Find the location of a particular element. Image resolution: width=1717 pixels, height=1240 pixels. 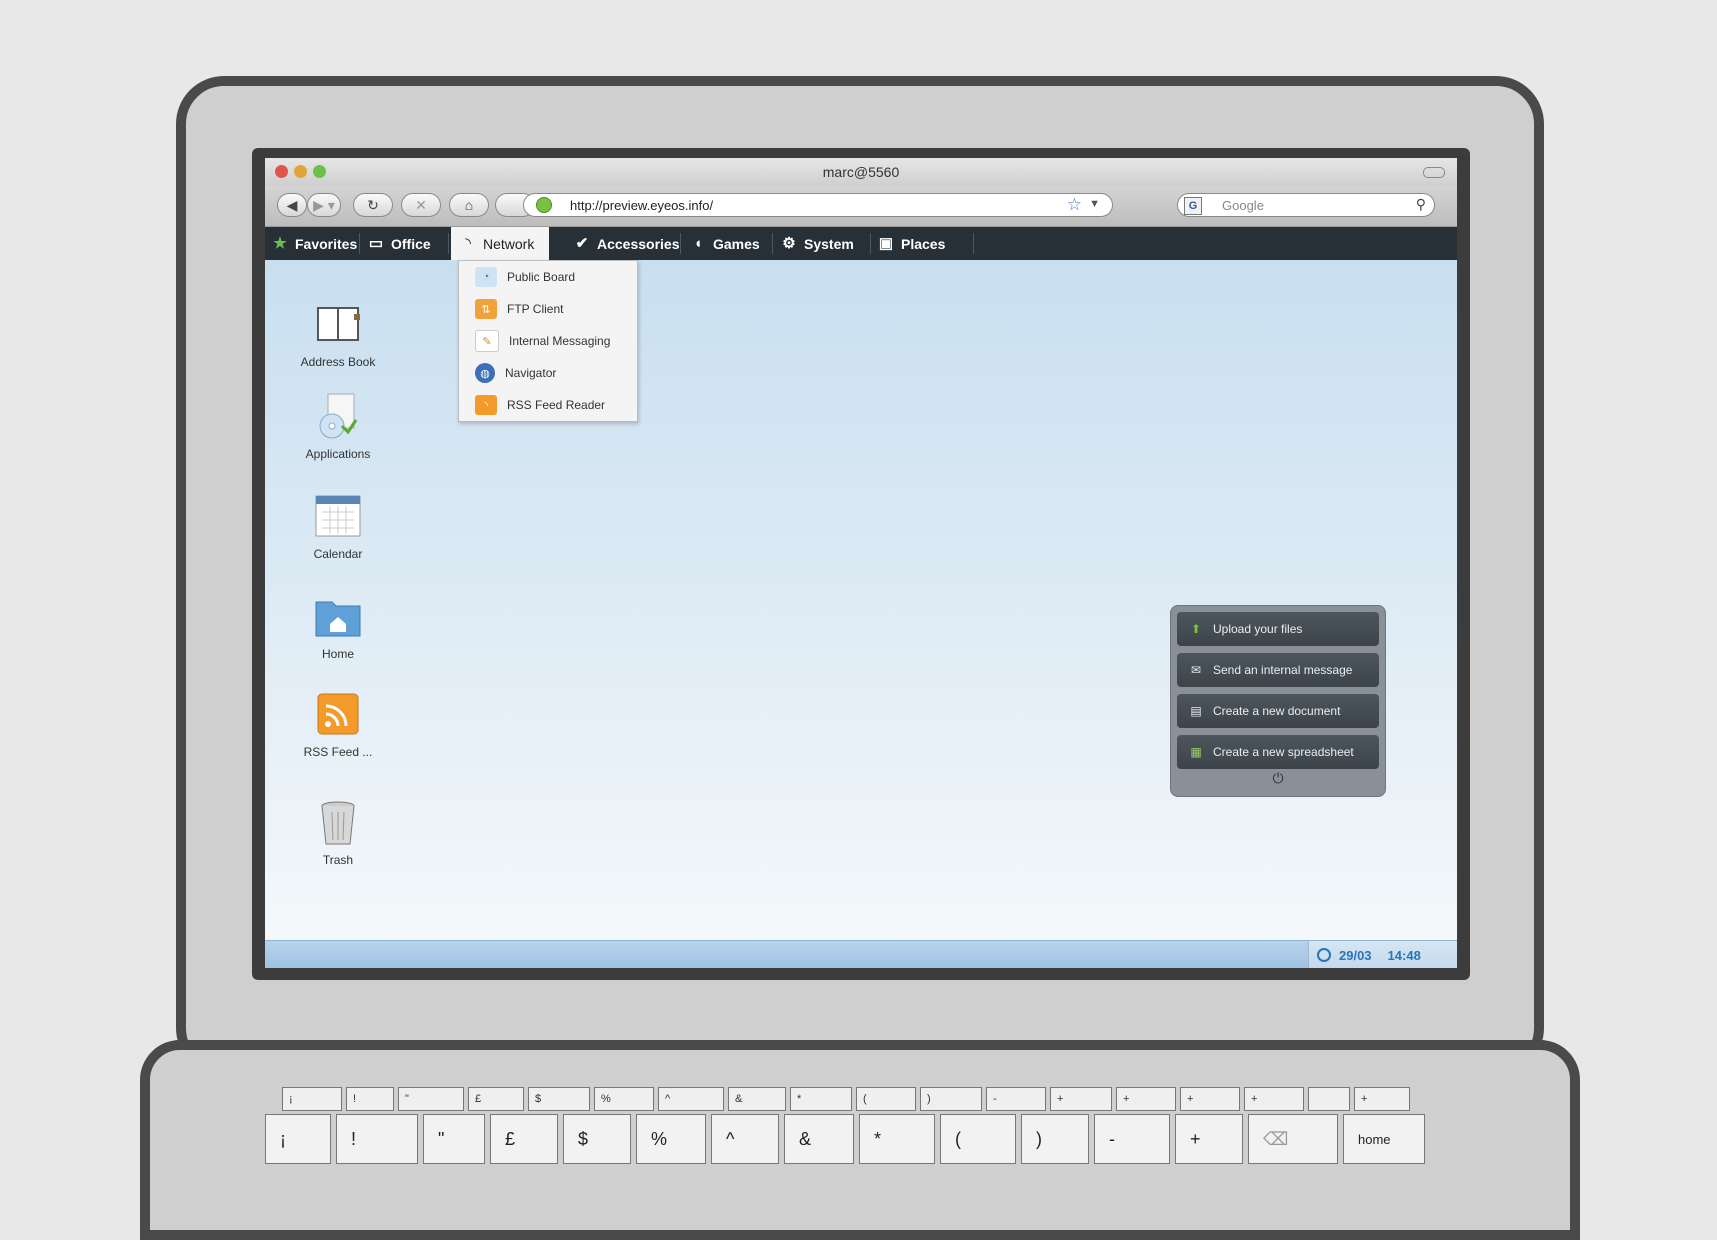

menu-label: Places is located at coordinates (923, 243).